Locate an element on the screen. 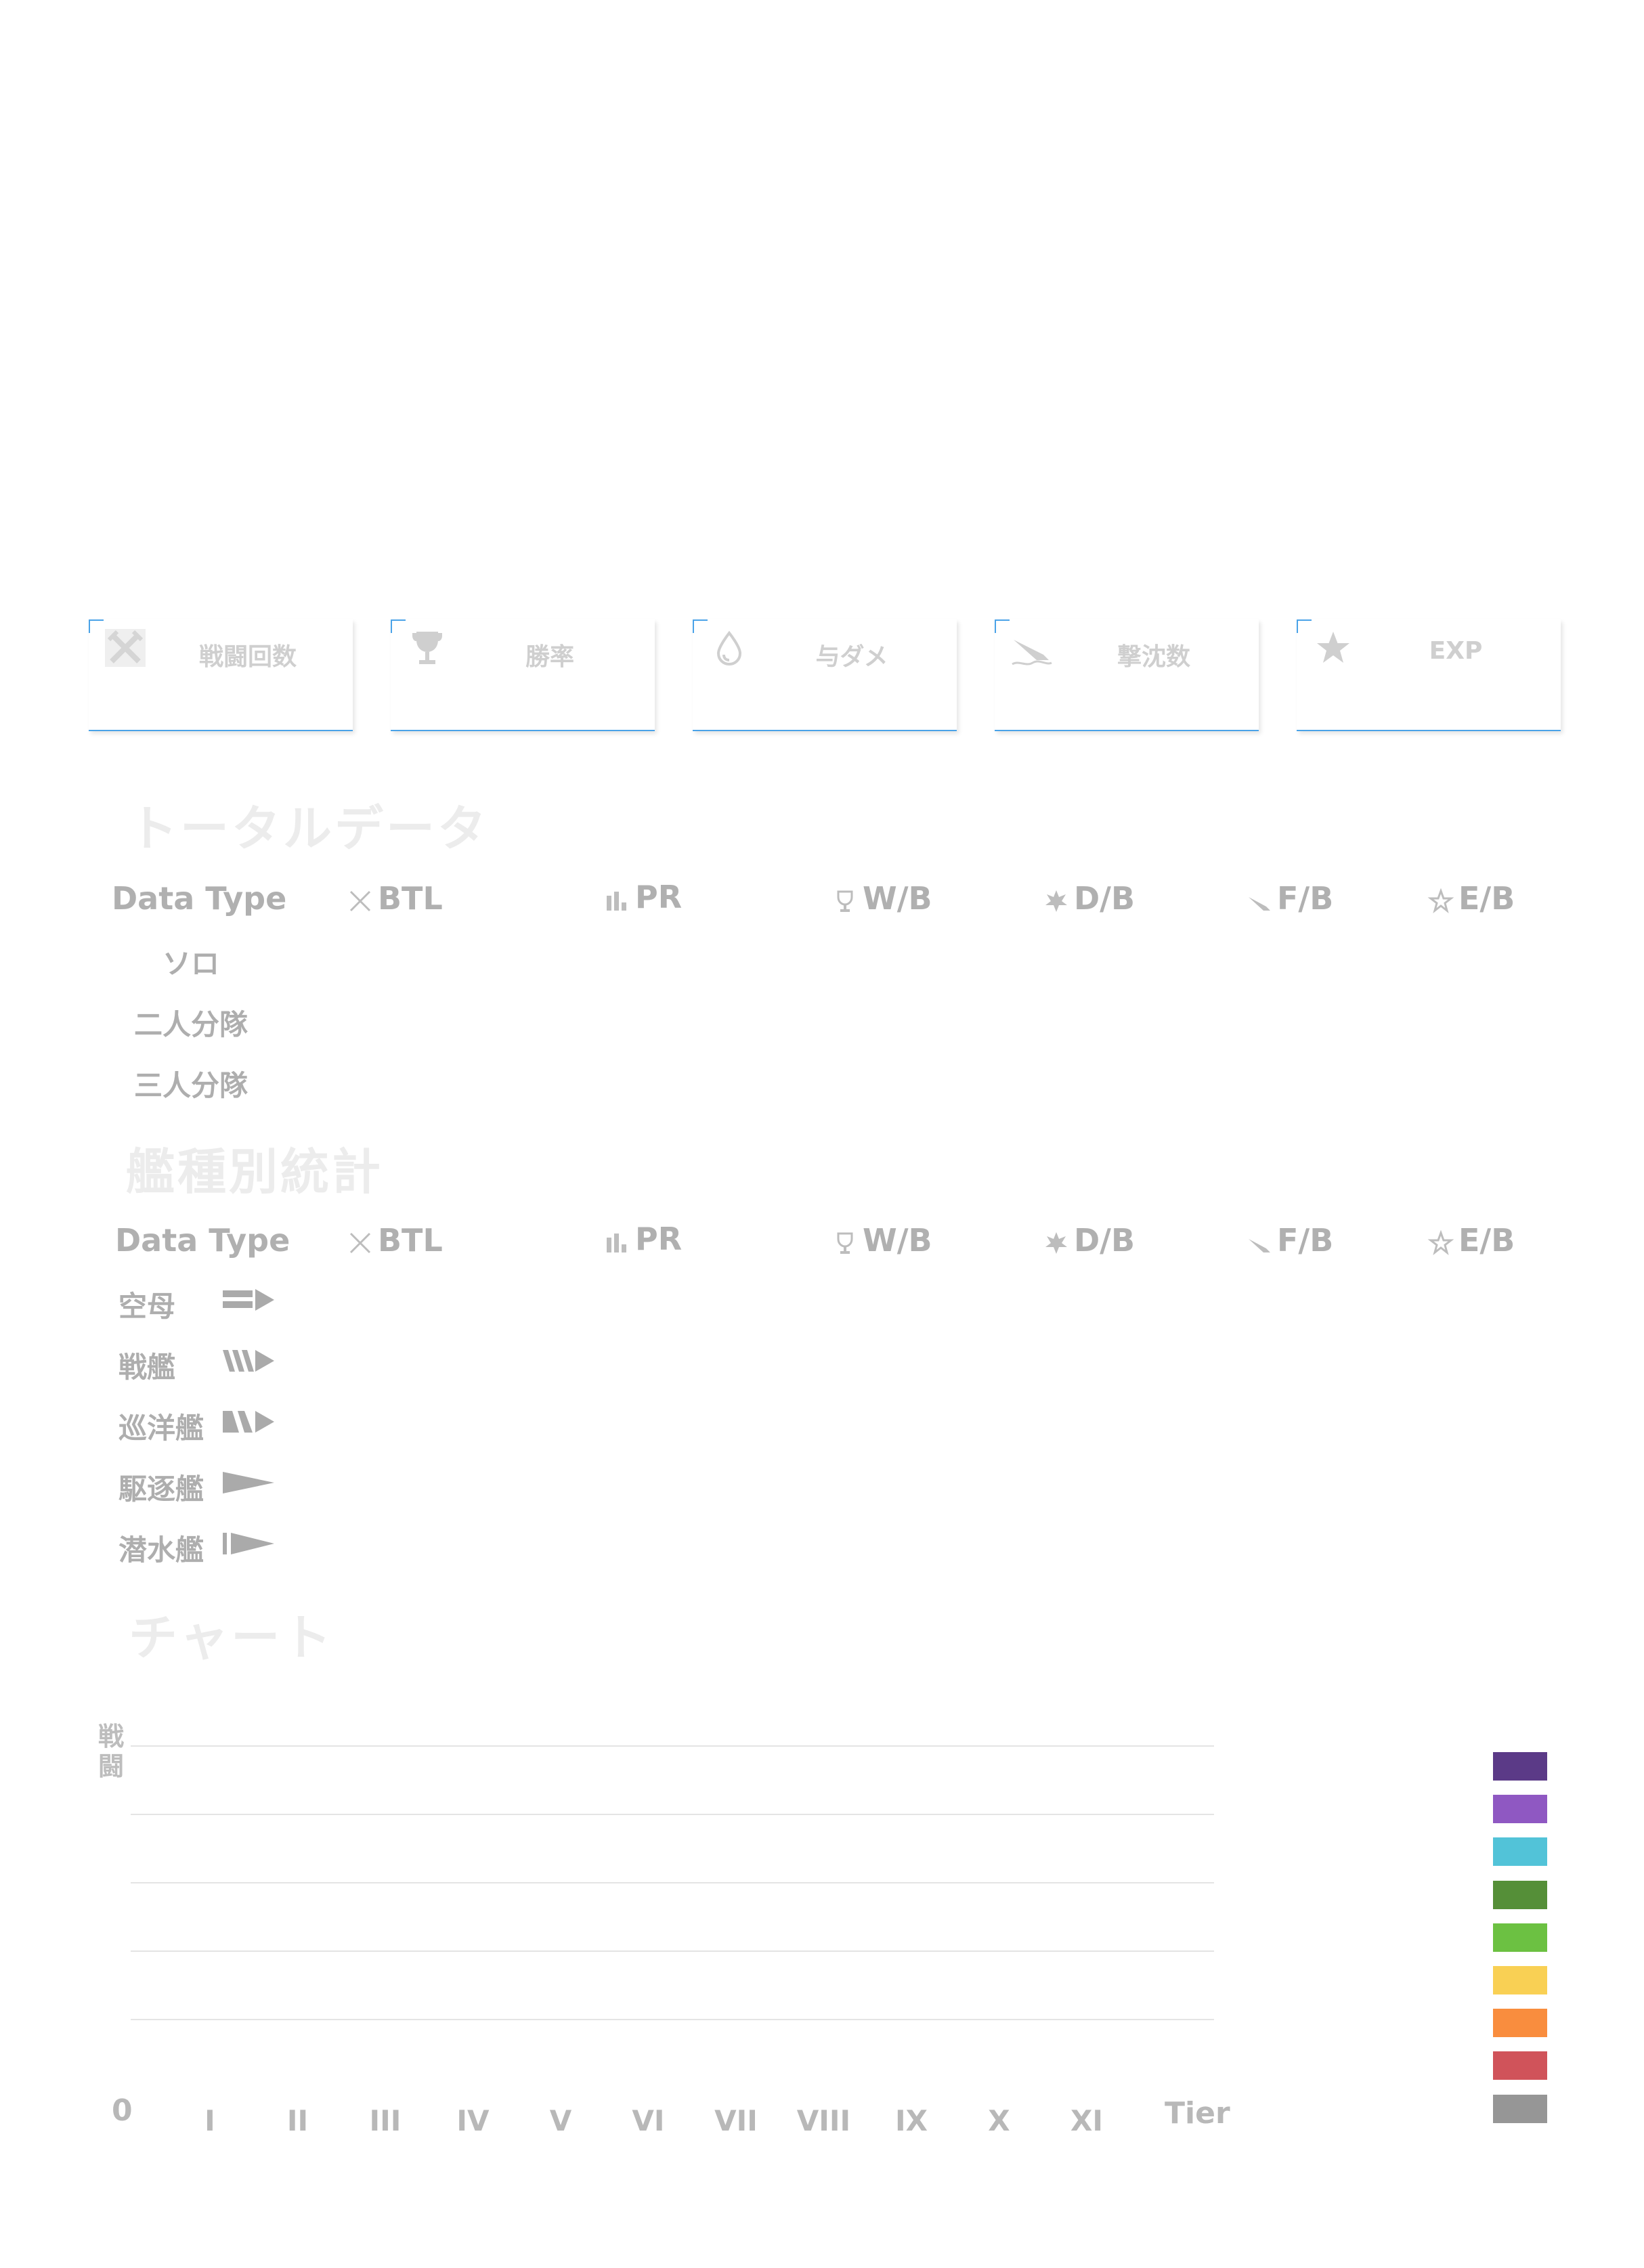  battleship-icon is located at coordinates (248, 1361).